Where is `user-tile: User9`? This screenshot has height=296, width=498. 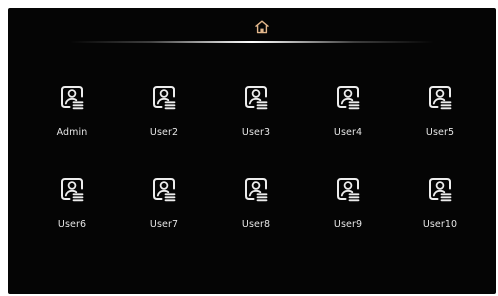
user-tile: User9 is located at coordinates (348, 218).